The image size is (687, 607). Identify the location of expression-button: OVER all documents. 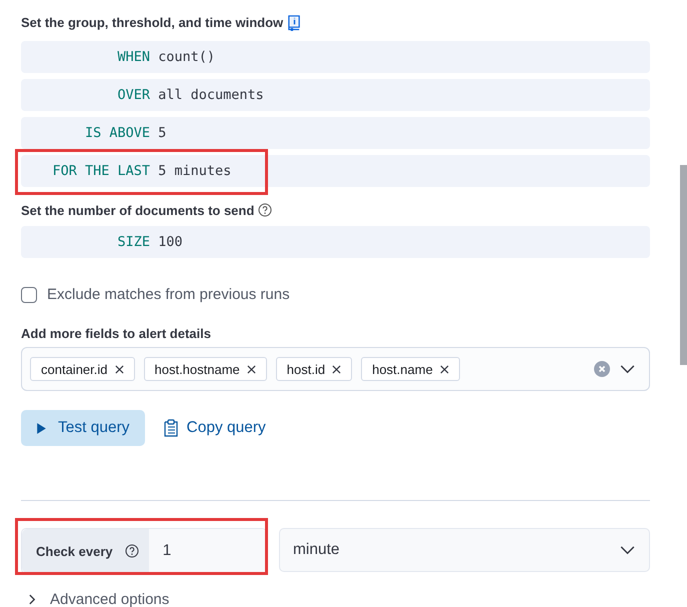
(335, 95).